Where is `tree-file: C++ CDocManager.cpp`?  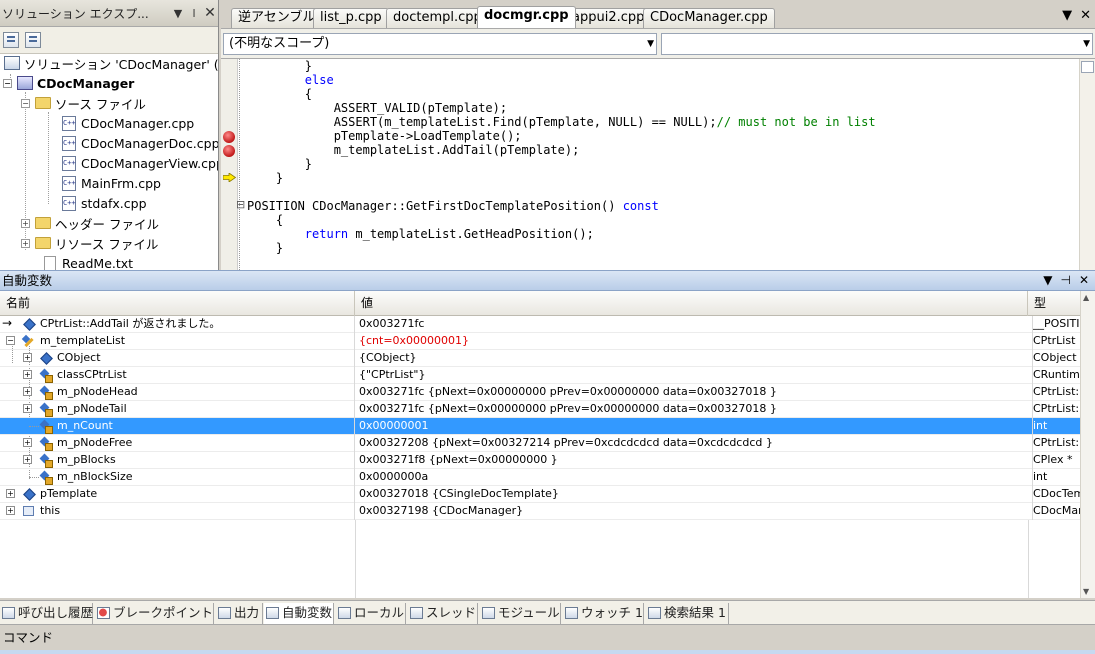 tree-file: C++ CDocManager.cpp is located at coordinates (128, 123).